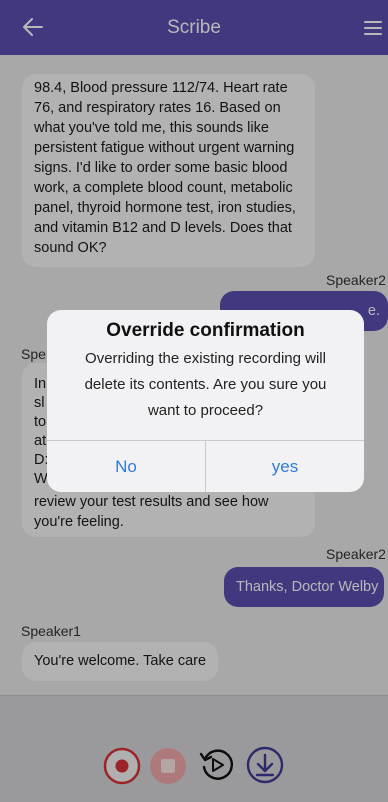 Image resolution: width=388 pixels, height=802 pixels. Describe the element at coordinates (205, 410) in the screenshot. I see `dialog-message-line: want to proceed?` at that location.